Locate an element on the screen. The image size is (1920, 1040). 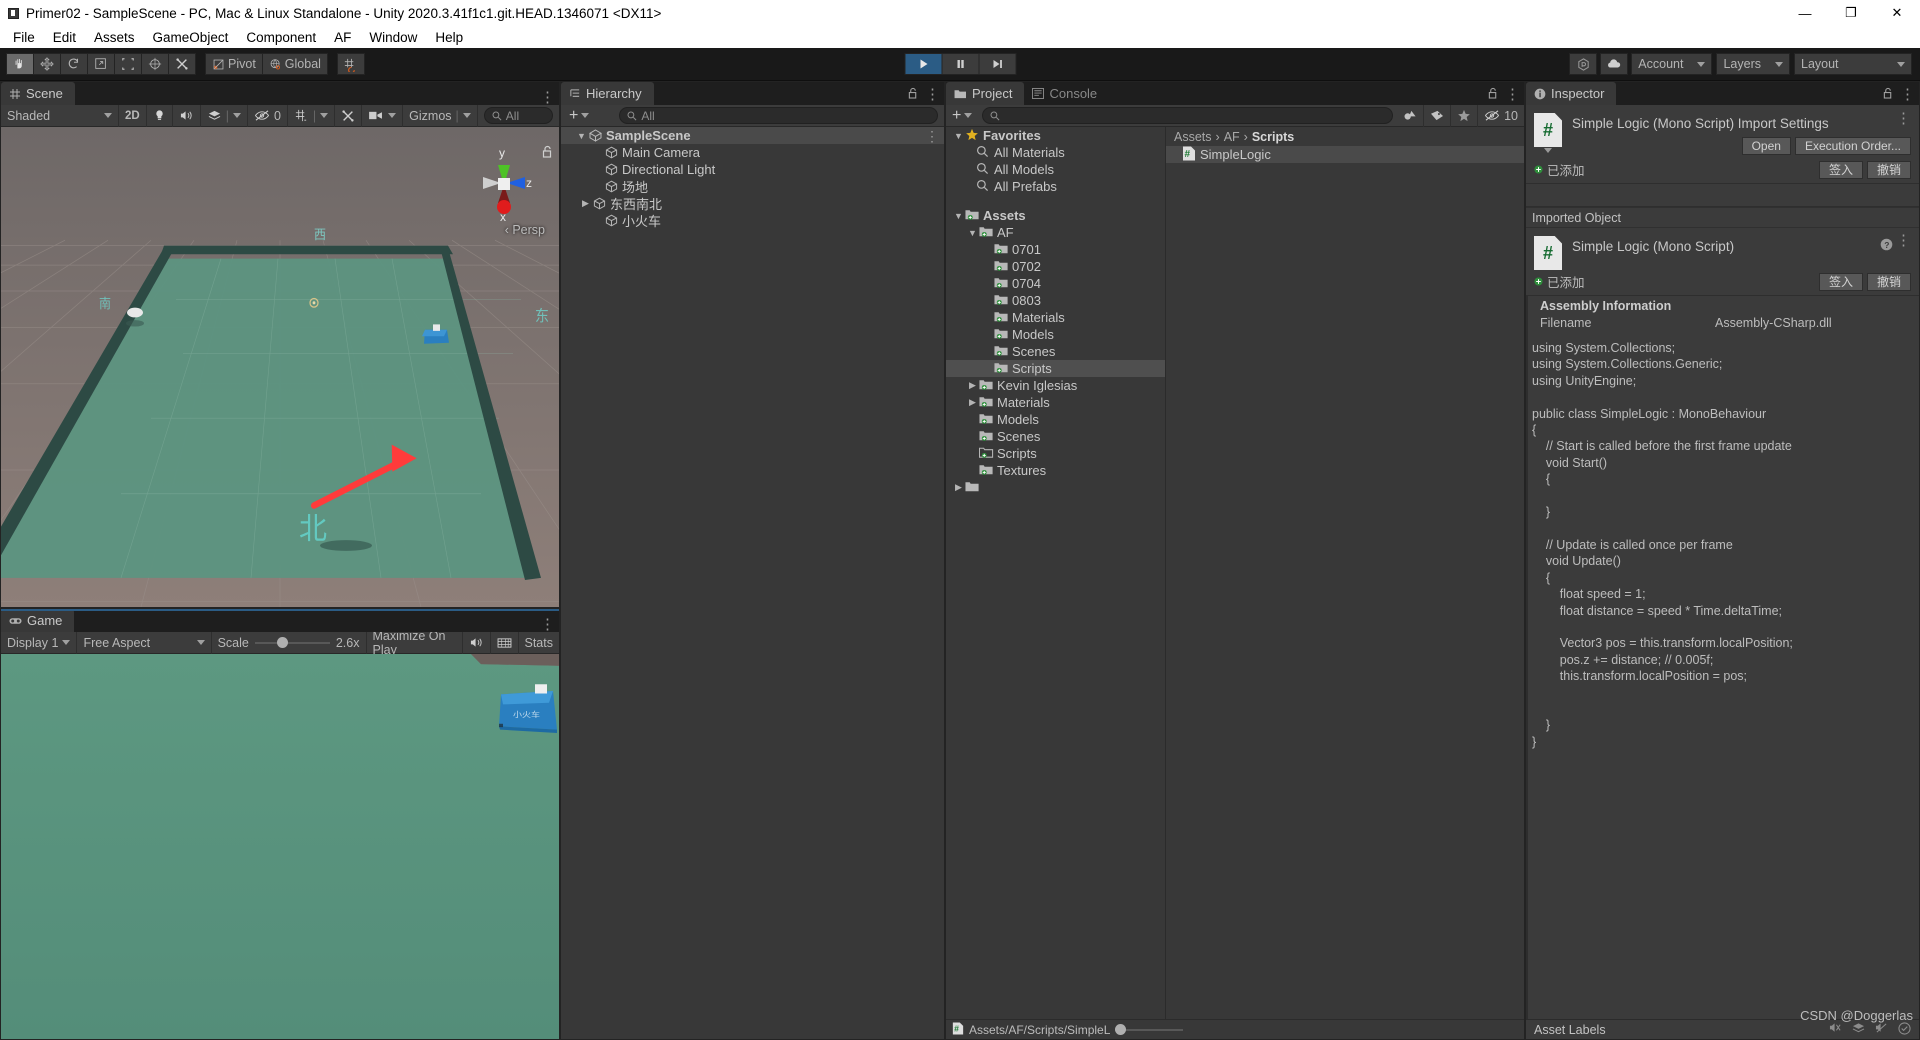
inspector-kebab-menu: ⋮ is located at coordinates (1907, 94).